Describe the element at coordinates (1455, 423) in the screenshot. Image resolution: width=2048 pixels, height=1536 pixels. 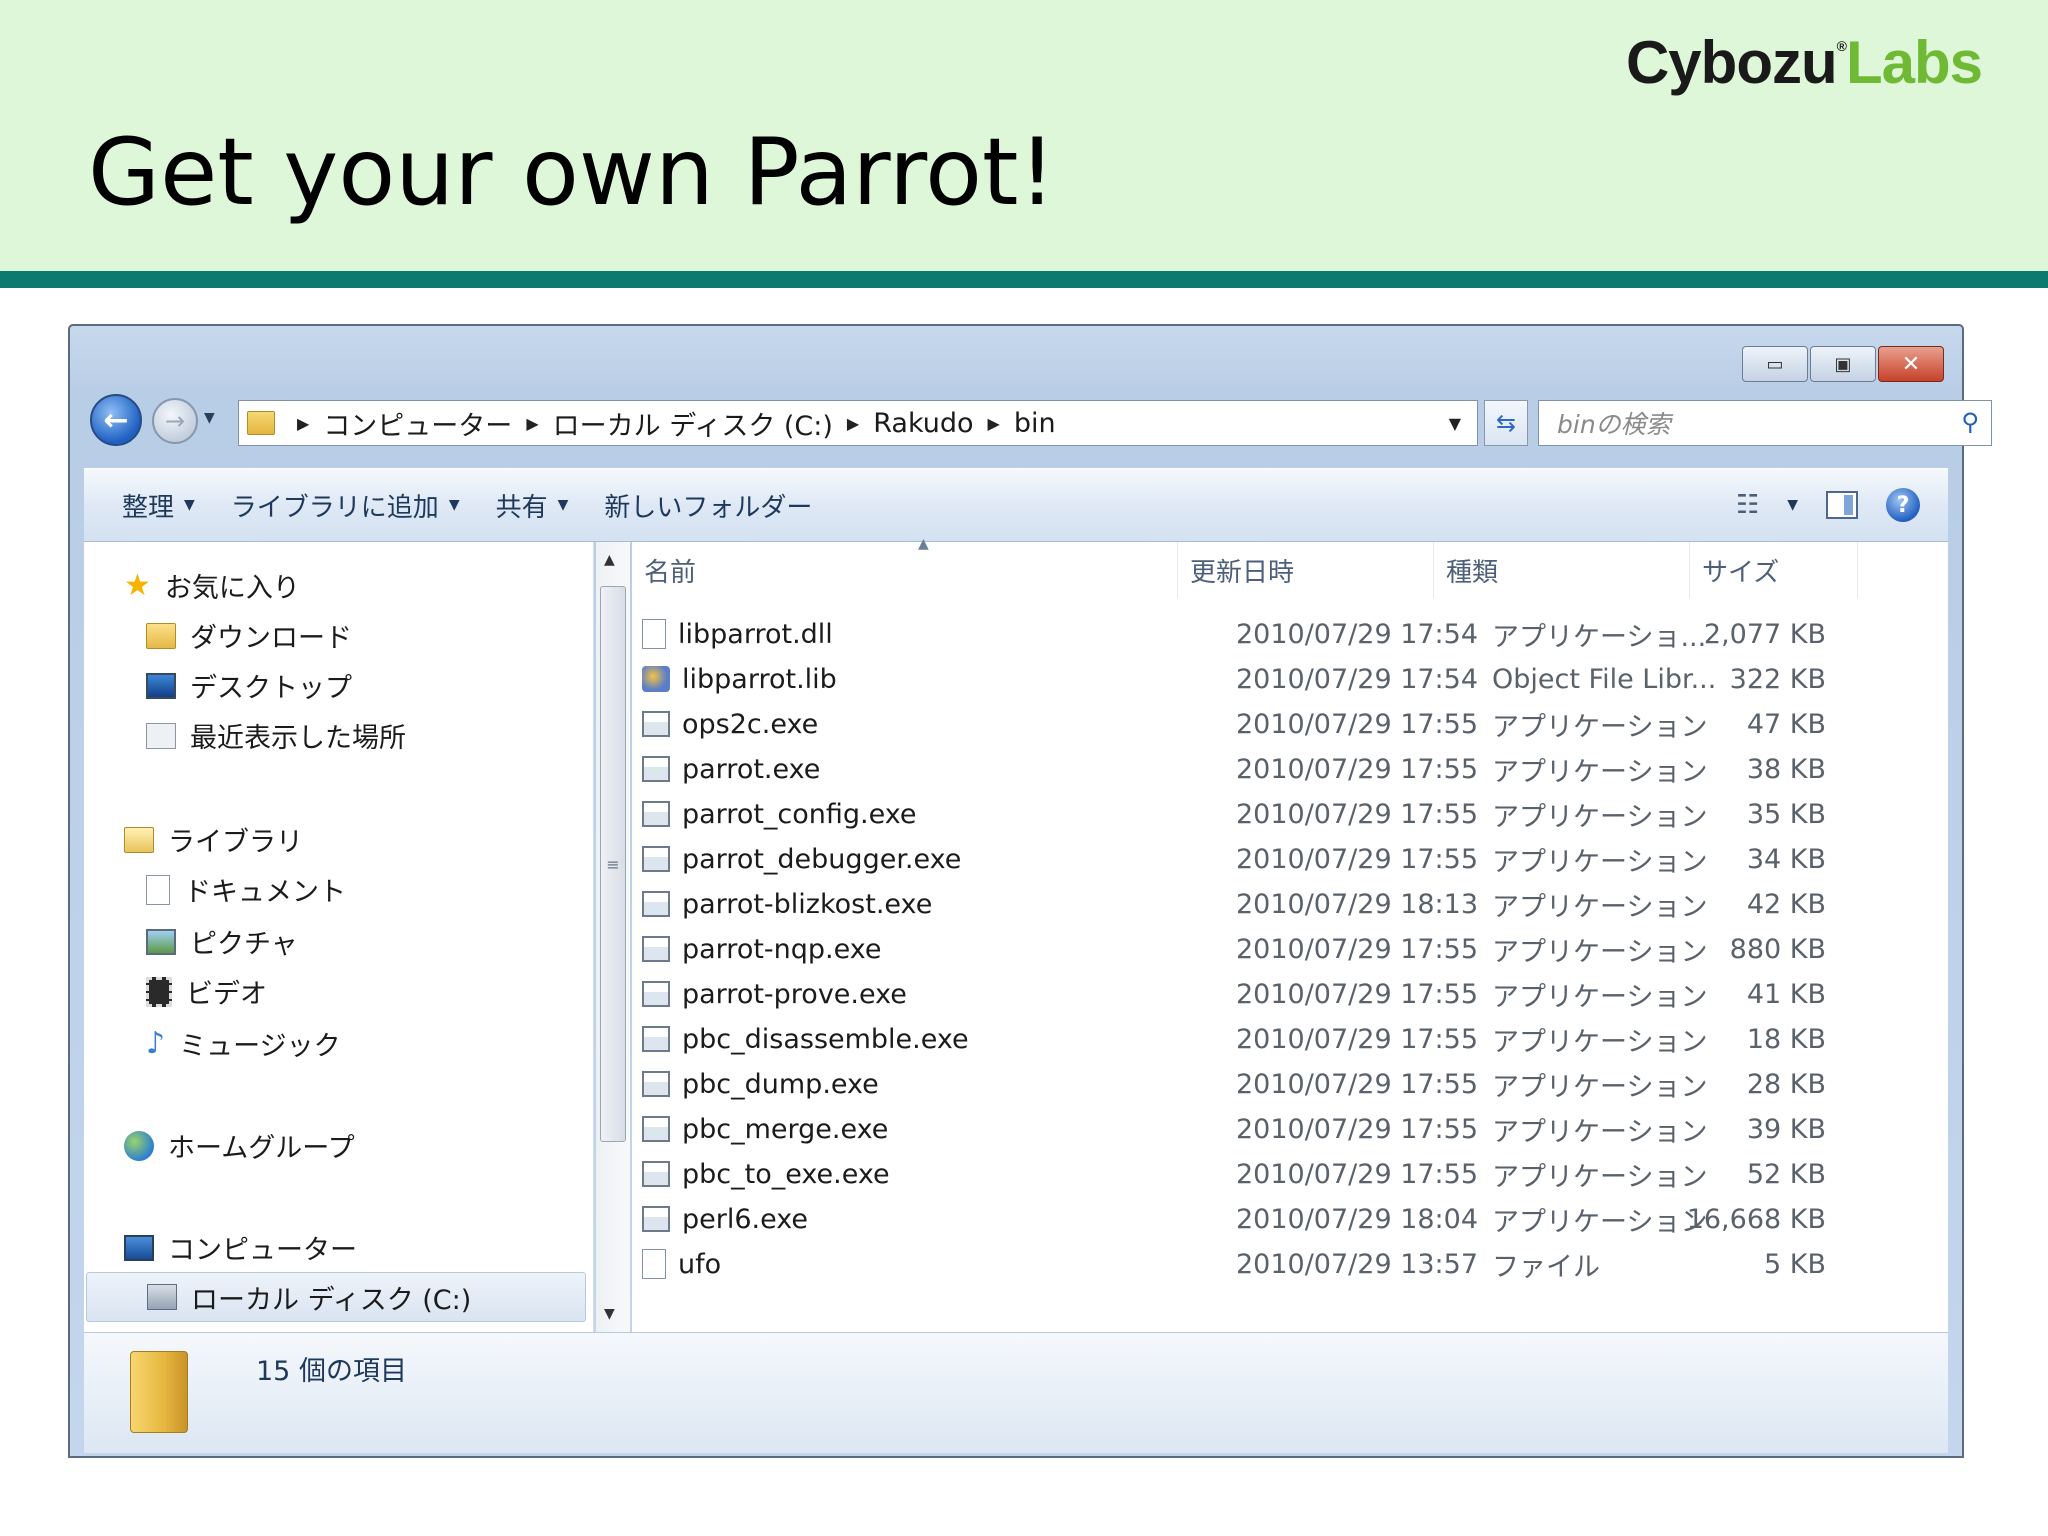
I see `address-dropdown-icon: ▼` at that location.